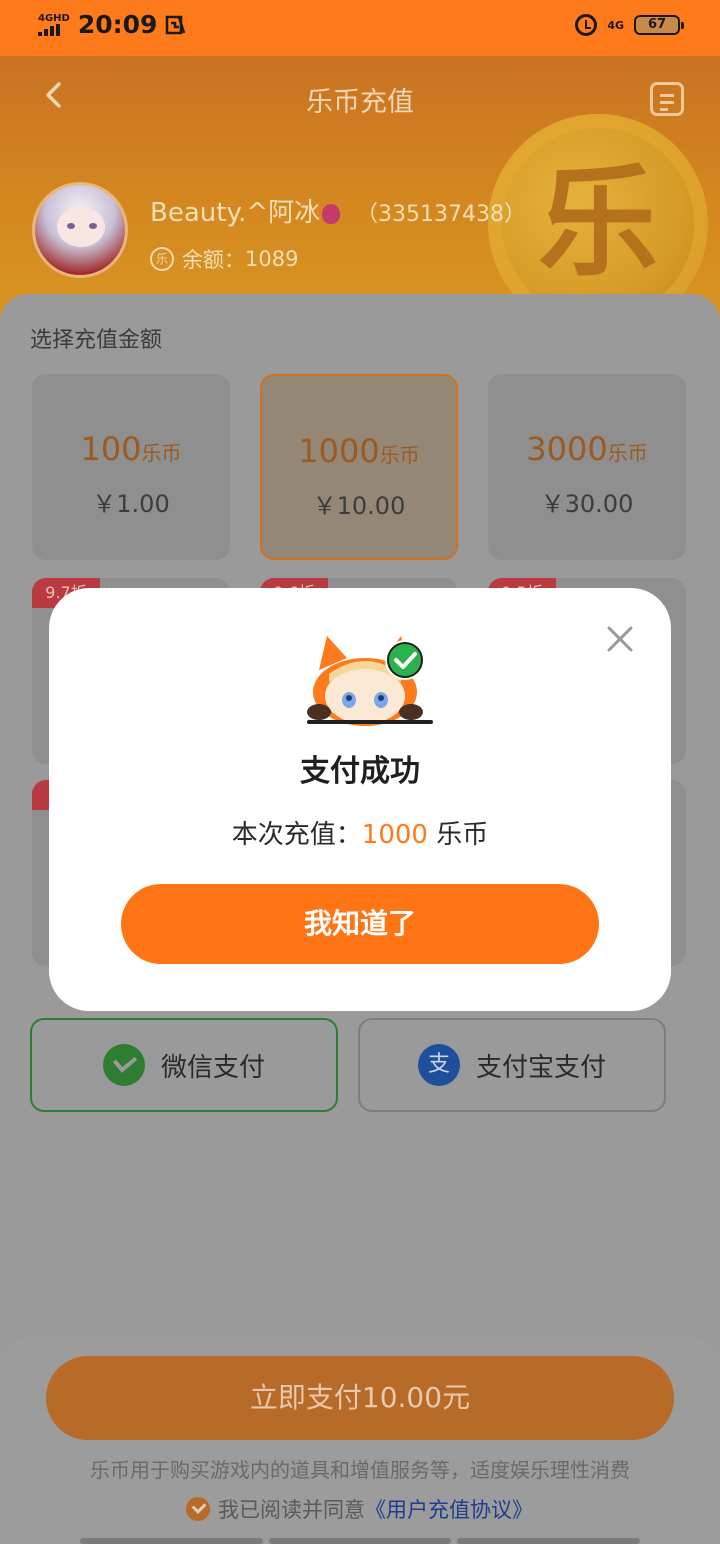 The height and width of the screenshot is (1544, 720). What do you see at coordinates (331, 213) in the screenshot?
I see `tulip-icon` at bounding box center [331, 213].